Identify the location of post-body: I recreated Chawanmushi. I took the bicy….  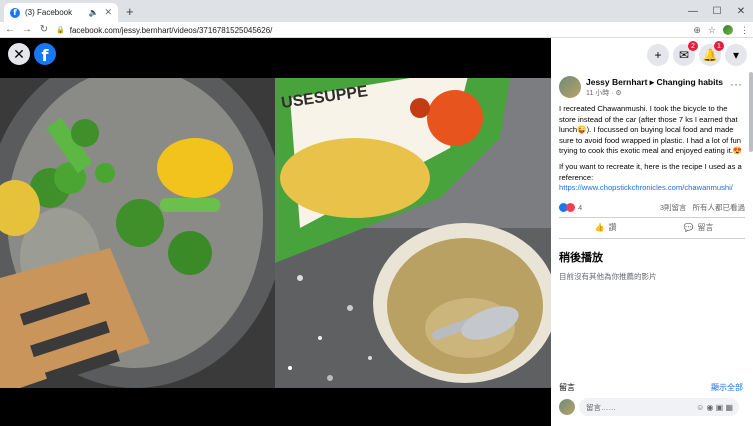
(652, 149).